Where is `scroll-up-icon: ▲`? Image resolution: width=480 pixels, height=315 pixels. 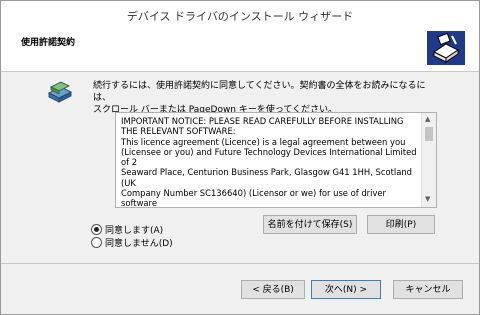 scroll-up-icon: ▲ is located at coordinates (427, 119).